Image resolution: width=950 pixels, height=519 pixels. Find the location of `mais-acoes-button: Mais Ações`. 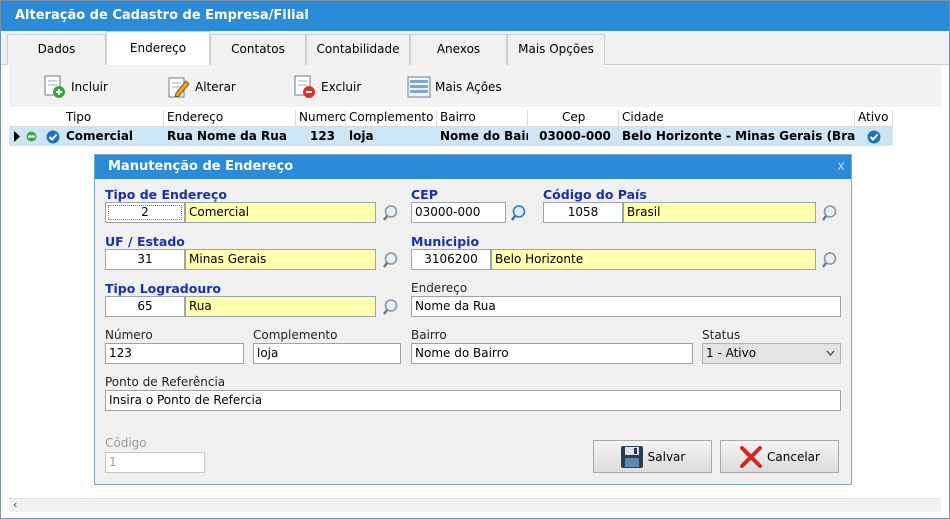

mais-acoes-button: Mais Ações is located at coordinates (454, 87).